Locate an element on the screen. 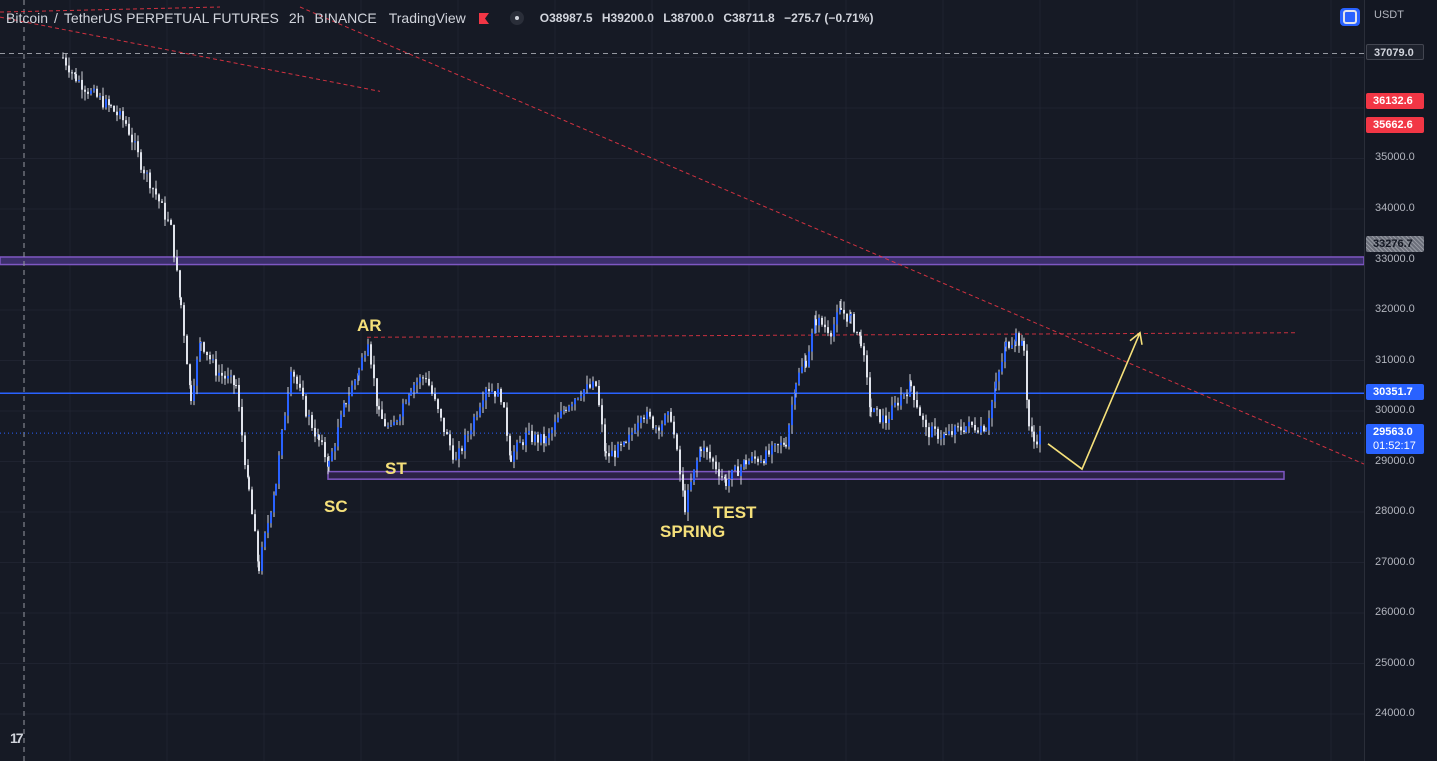 The height and width of the screenshot is (761, 1437). visibility-icon is located at coordinates (516, 18).